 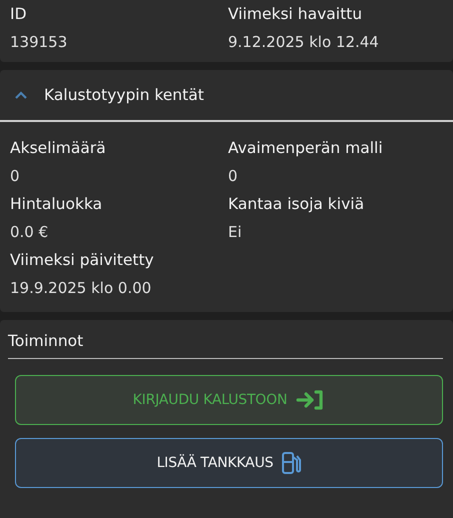 I want to click on field-label: Akselimäärä, so click(x=58, y=148).